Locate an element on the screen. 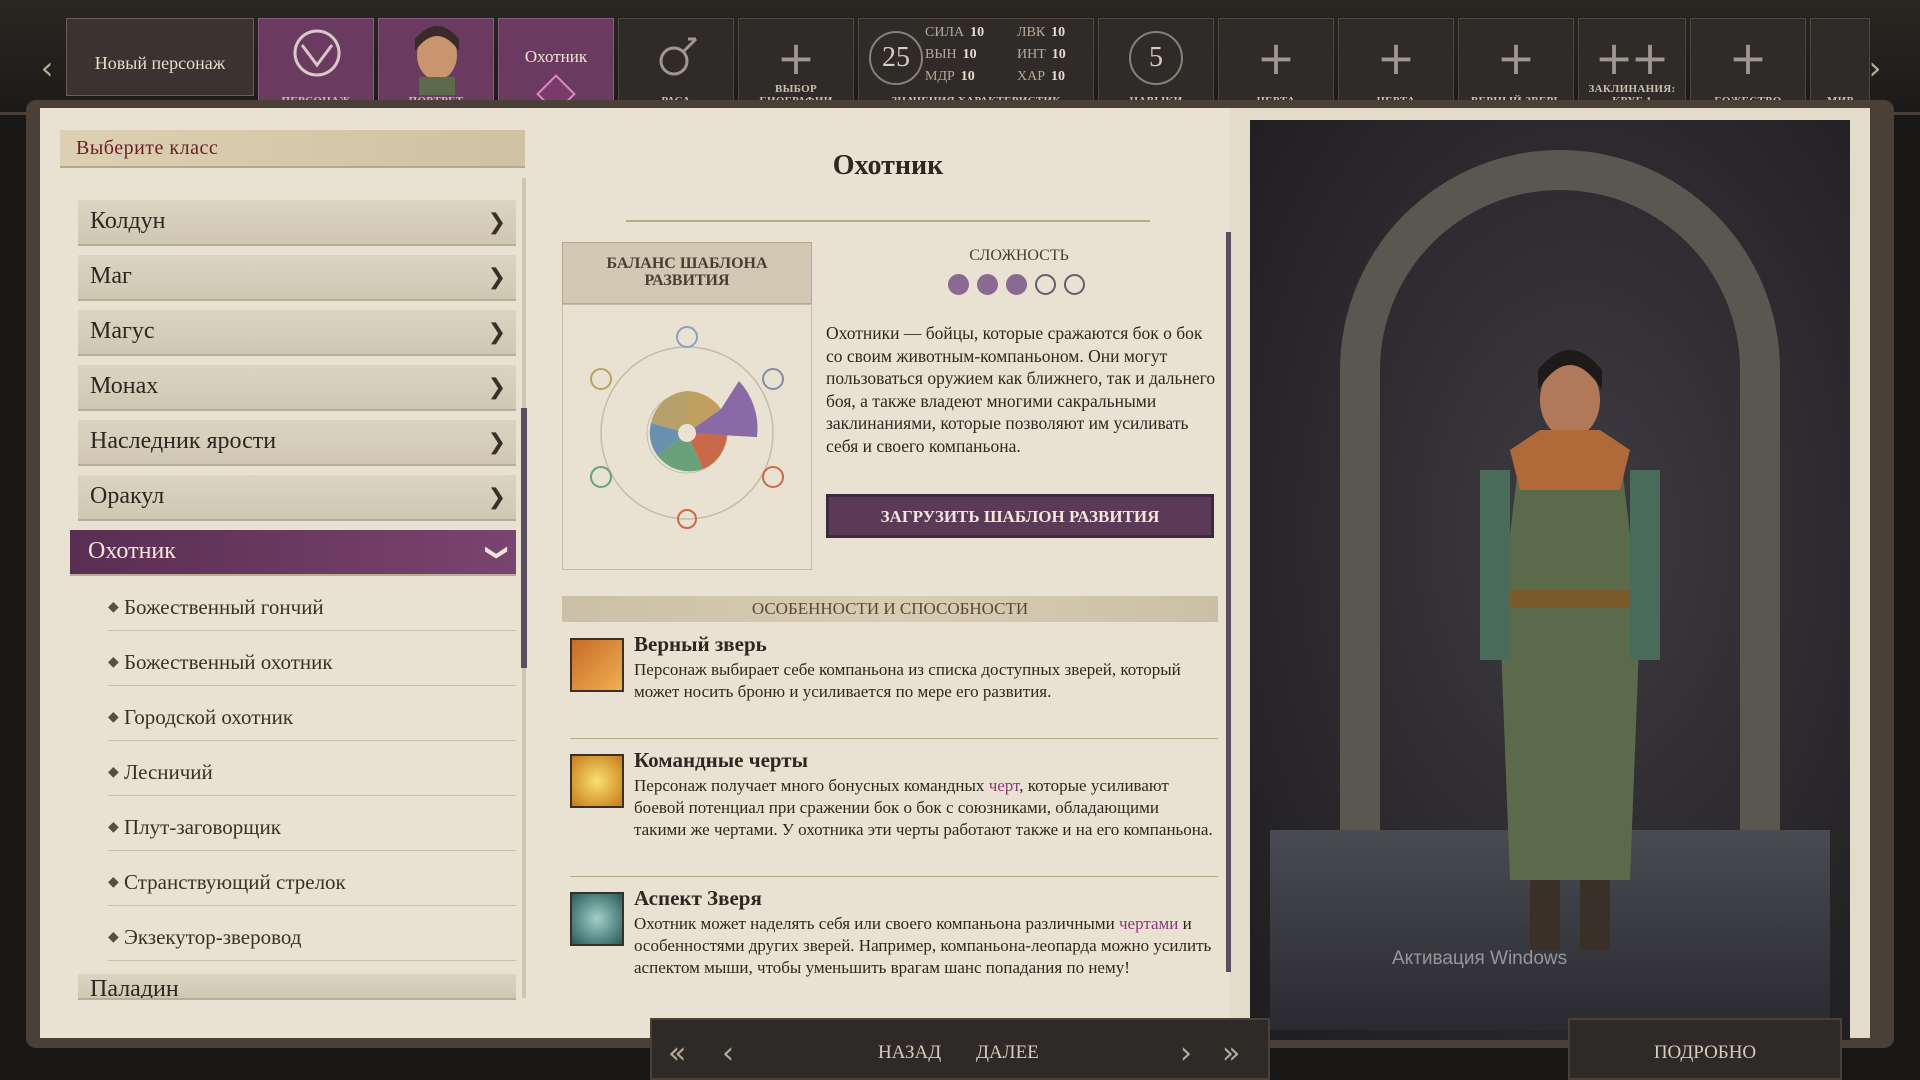 The image size is (1920, 1080). subclass-item: ◆ Плут-заговорщик is located at coordinates (312, 828).